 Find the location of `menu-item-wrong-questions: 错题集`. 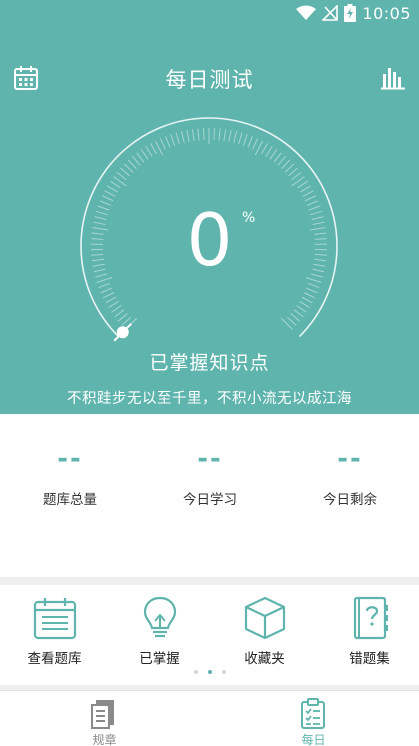

menu-item-wrong-questions: 错题集 is located at coordinates (368, 628).